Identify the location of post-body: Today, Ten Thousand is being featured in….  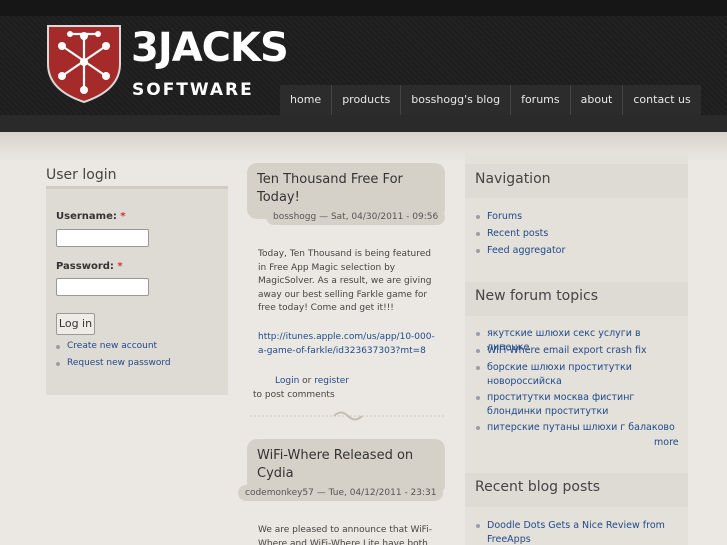
(348, 282).